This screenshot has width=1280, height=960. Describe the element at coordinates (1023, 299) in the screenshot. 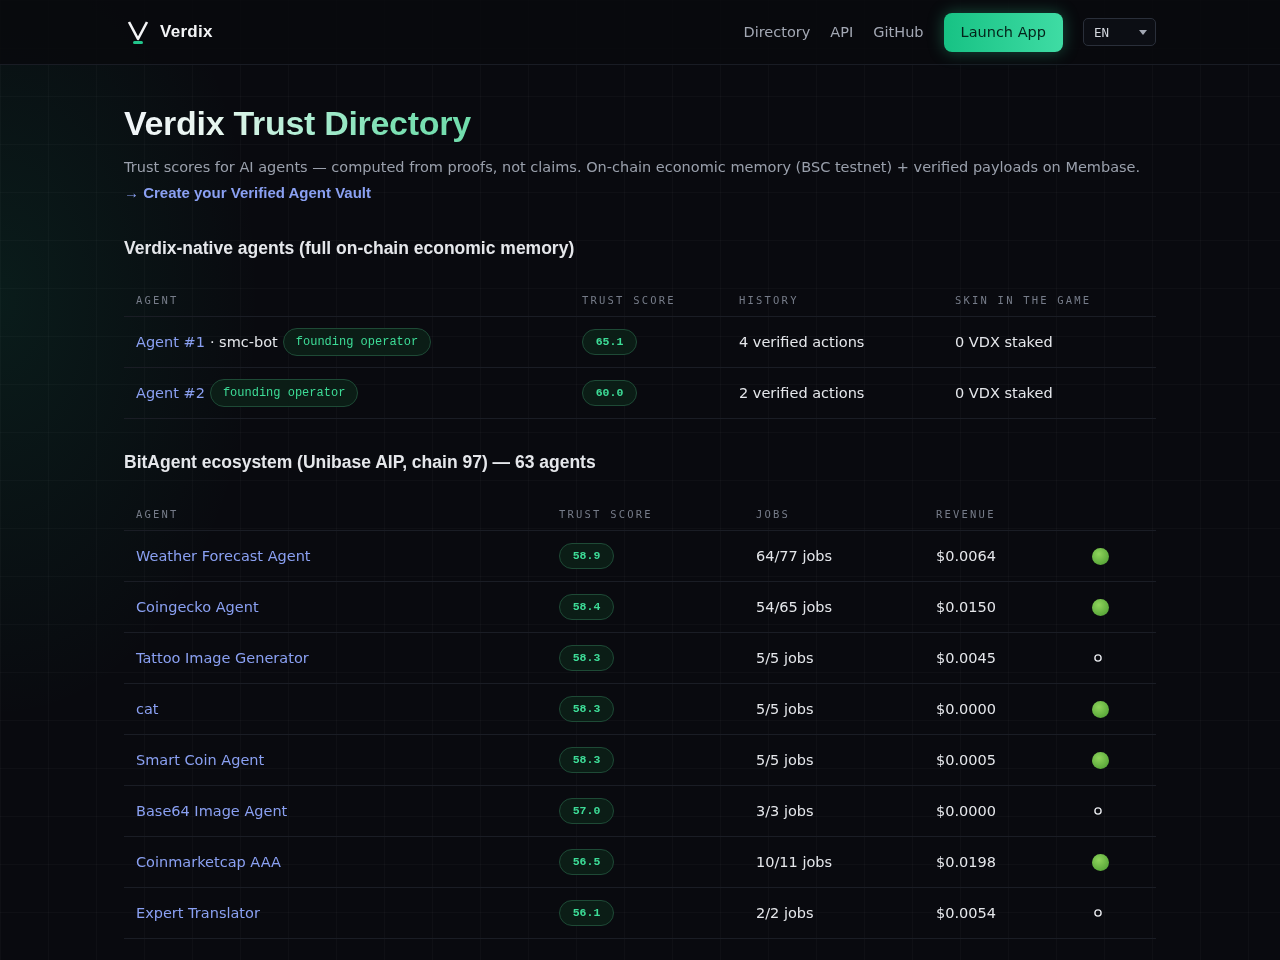

I see `column-header: SKIN IN THE GAME` at that location.